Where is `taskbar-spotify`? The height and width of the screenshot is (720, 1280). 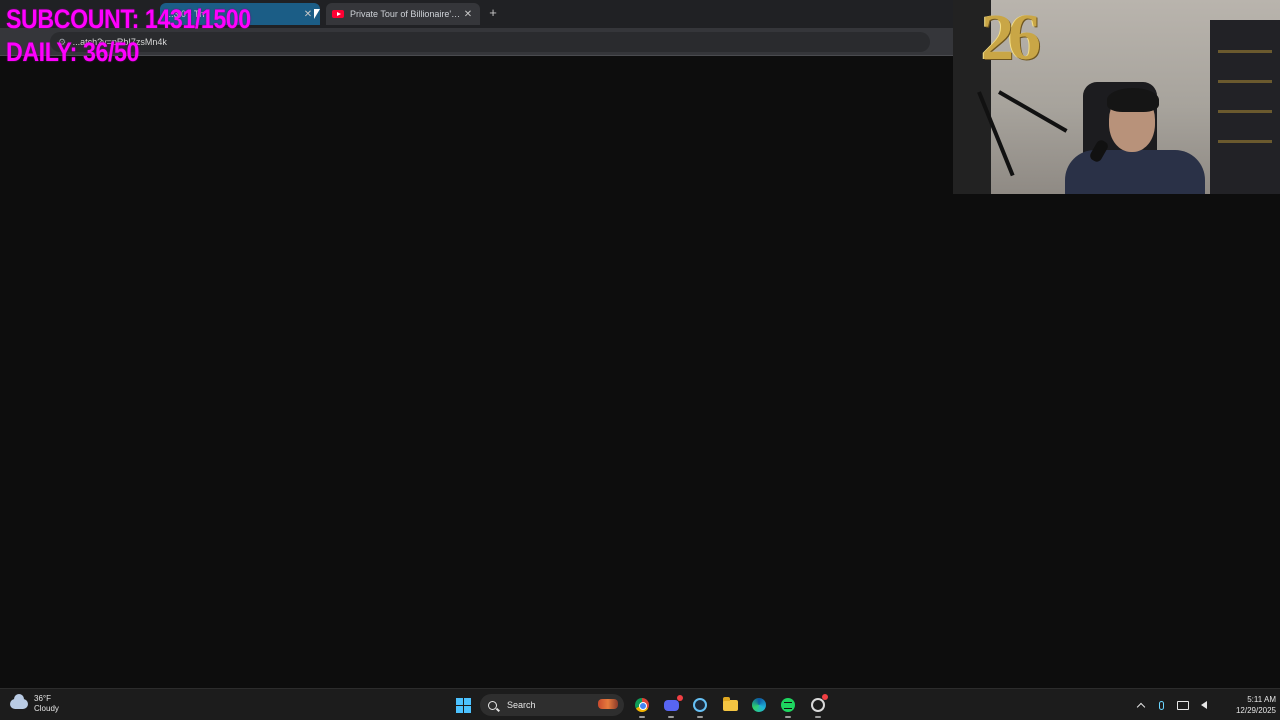 taskbar-spotify is located at coordinates (788, 706).